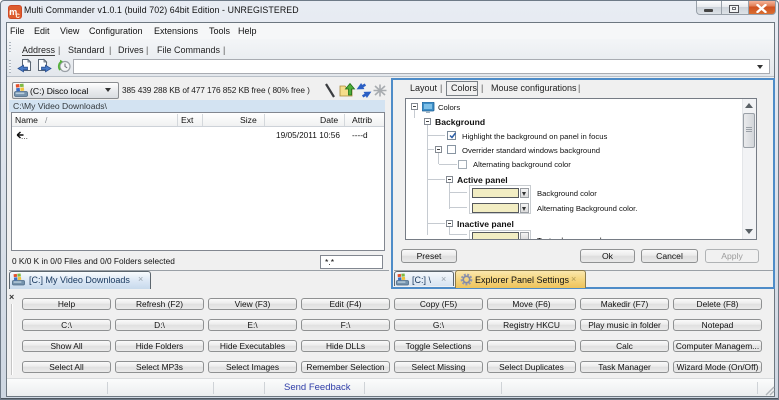  What do you see at coordinates (18, 15) in the screenshot?
I see `svg-text: c` at bounding box center [18, 15].